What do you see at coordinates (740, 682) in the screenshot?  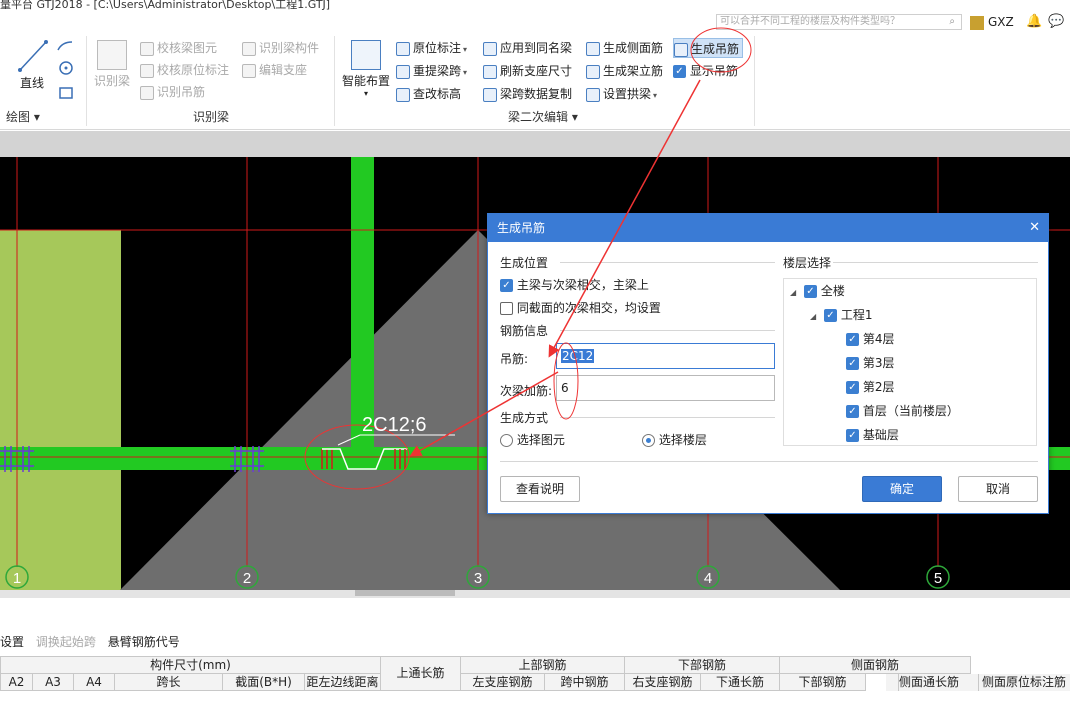 I see `col-bottom-through: 下通长筋` at bounding box center [740, 682].